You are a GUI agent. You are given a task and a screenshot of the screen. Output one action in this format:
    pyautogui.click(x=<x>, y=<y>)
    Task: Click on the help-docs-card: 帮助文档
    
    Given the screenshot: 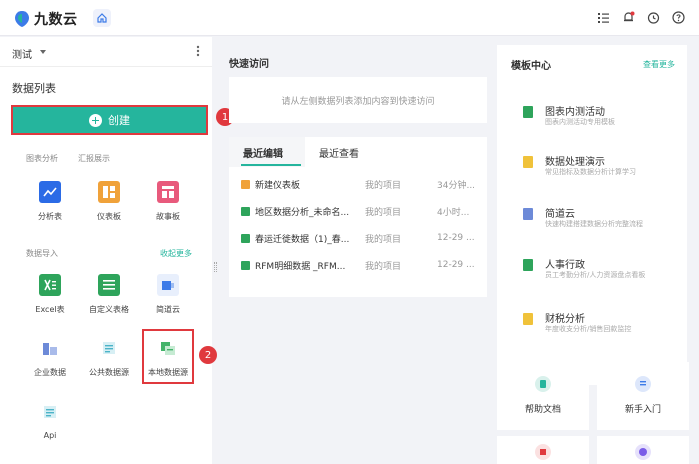 What is the action you would take?
    pyautogui.click(x=543, y=396)
    